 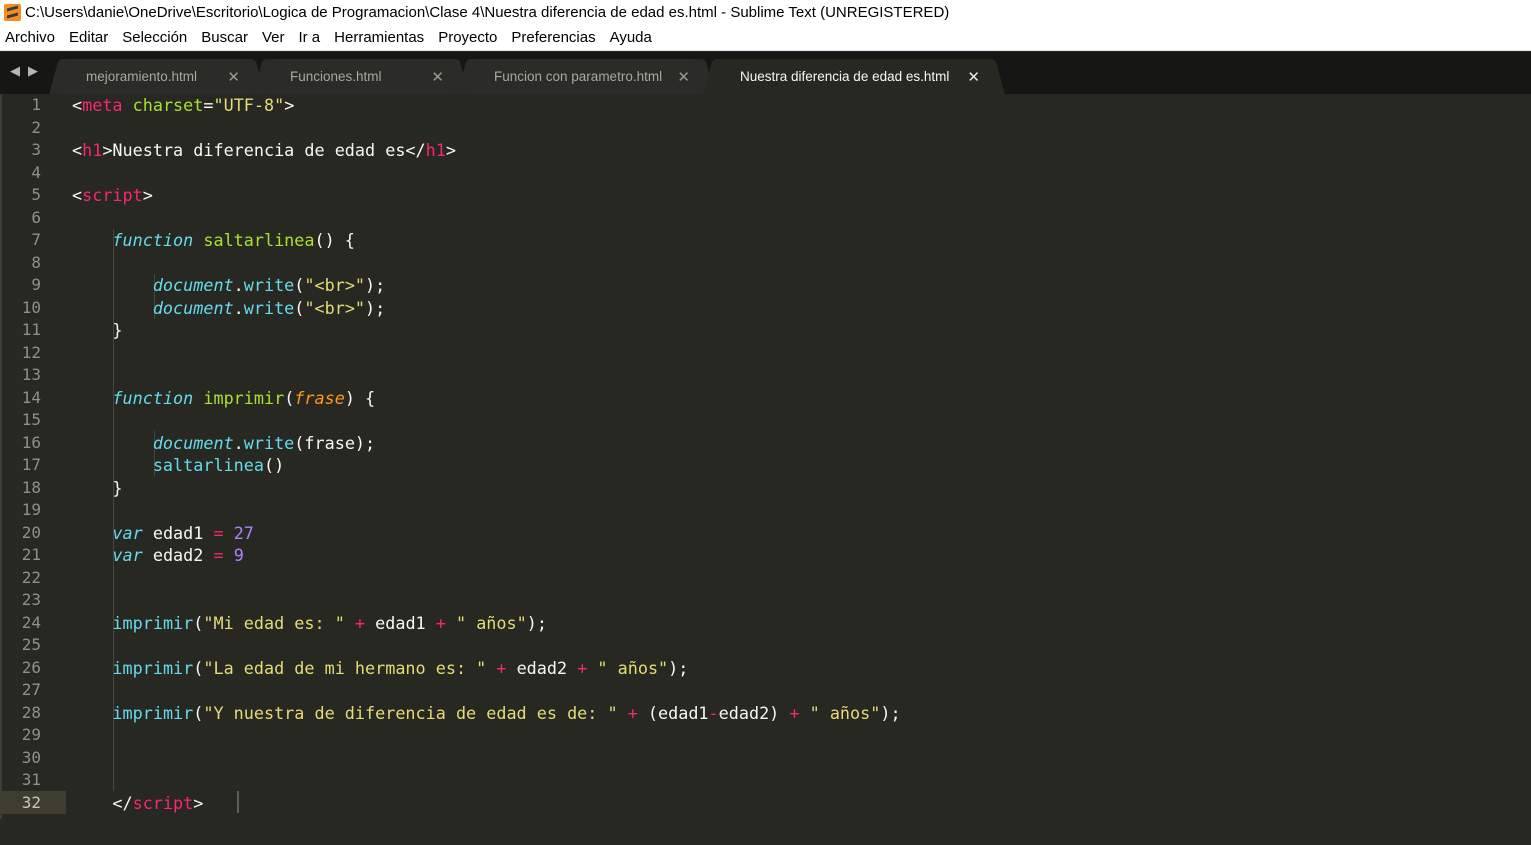 What do you see at coordinates (319, 397) in the screenshot?
I see `code-token: frase` at bounding box center [319, 397].